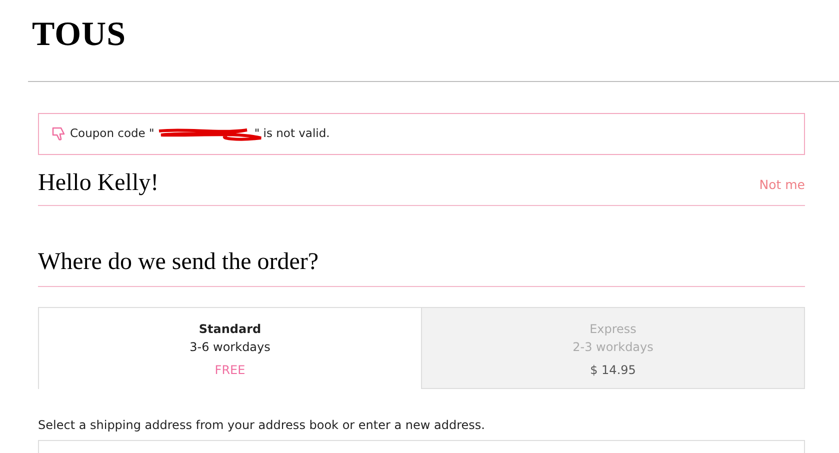 Image resolution: width=839 pixels, height=453 pixels. What do you see at coordinates (230, 329) in the screenshot?
I see `option-name: Standard` at bounding box center [230, 329].